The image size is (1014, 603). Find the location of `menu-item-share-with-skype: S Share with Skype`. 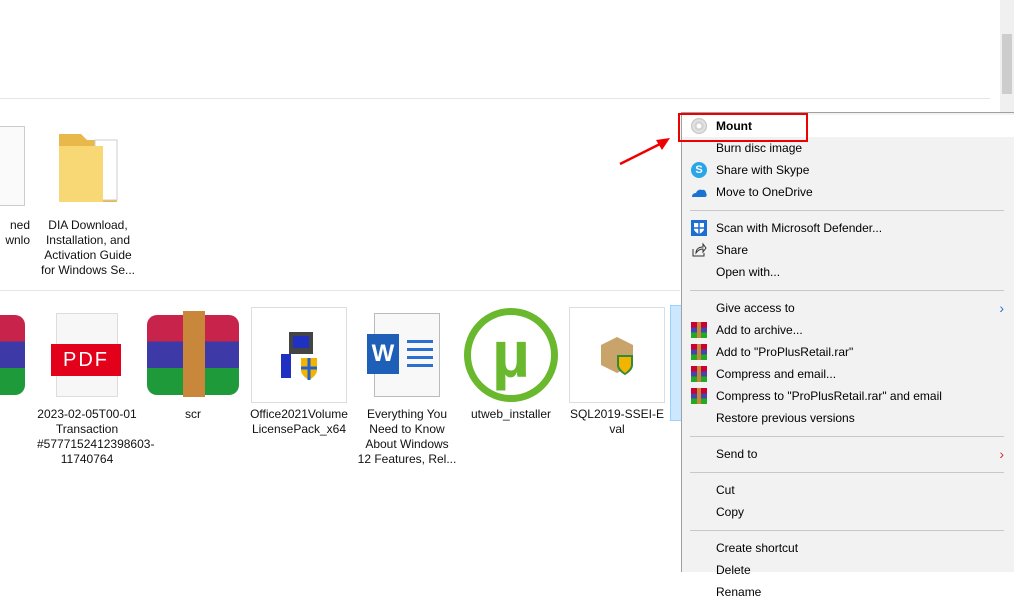

menu-item-share-with-skype: S Share with Skype is located at coordinates (848, 170).